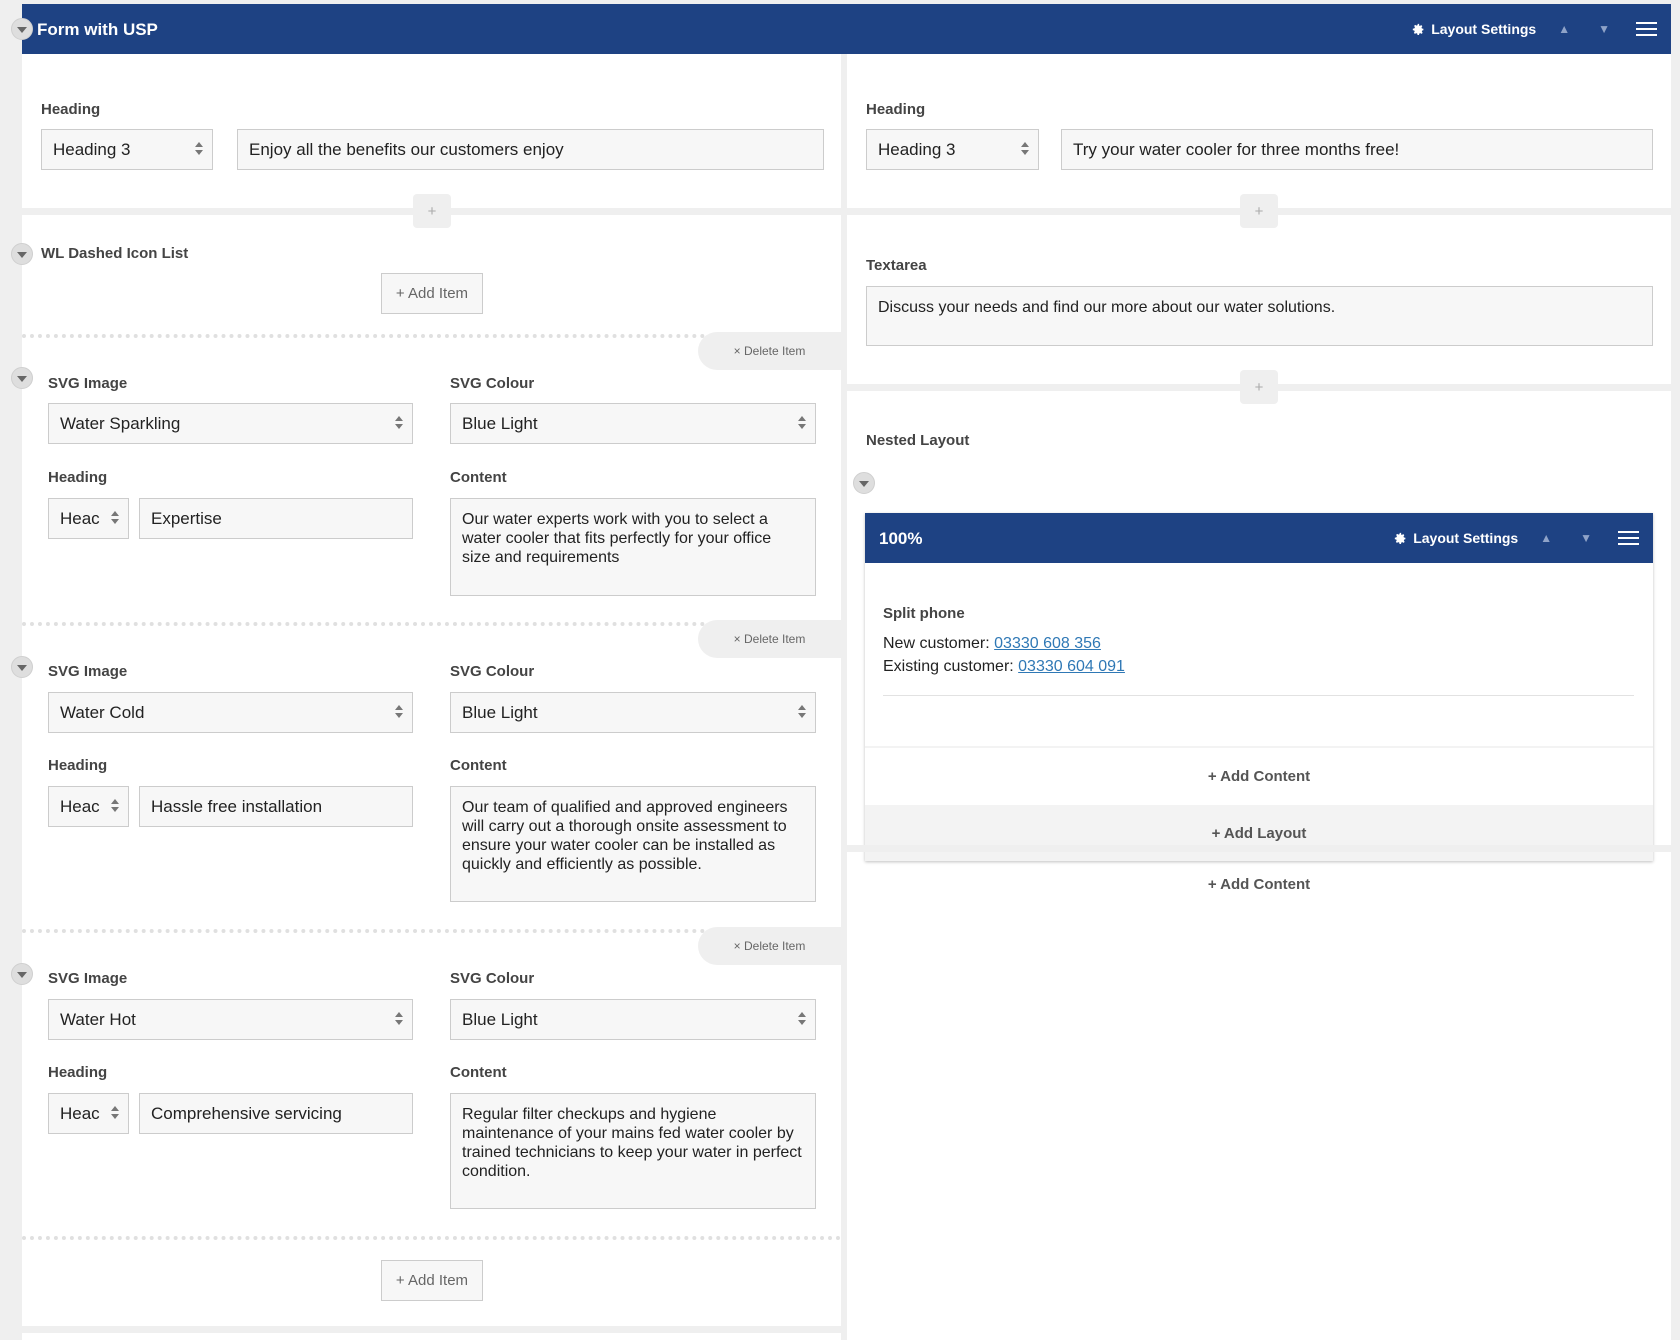 The image size is (1680, 1340). Describe the element at coordinates (120, 423) in the screenshot. I see `svg-image-value: Water Sparkling` at that location.